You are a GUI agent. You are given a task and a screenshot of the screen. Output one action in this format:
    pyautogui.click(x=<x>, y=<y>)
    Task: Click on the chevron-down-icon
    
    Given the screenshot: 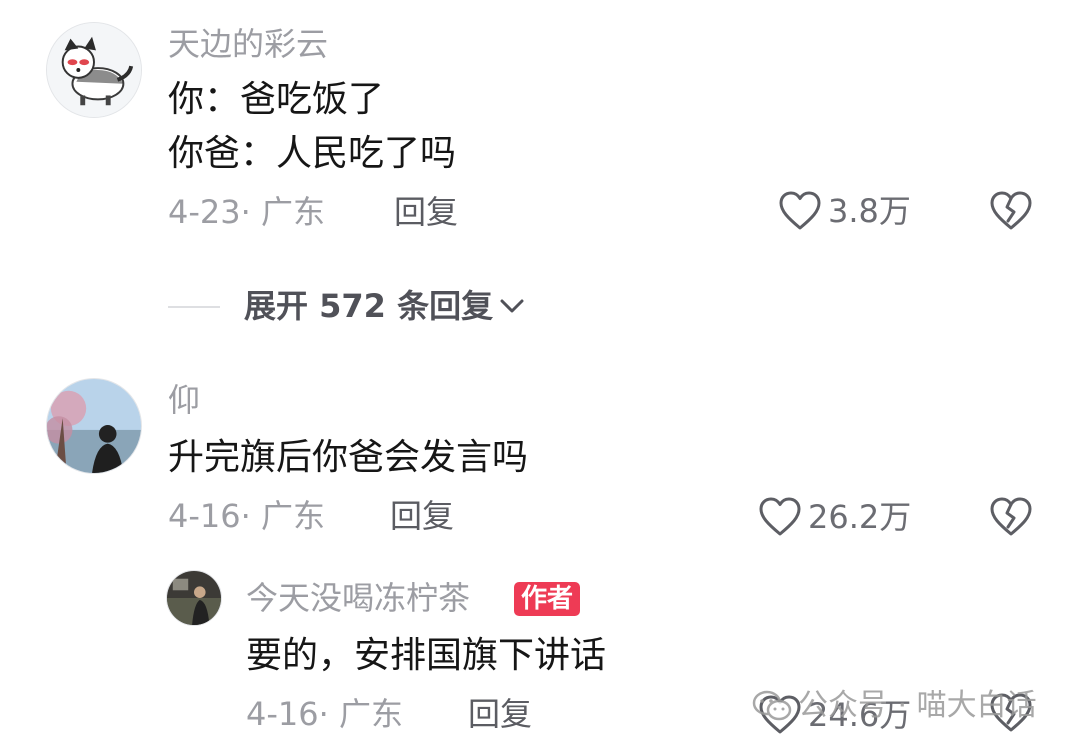 What is the action you would take?
    pyautogui.click(x=512, y=306)
    